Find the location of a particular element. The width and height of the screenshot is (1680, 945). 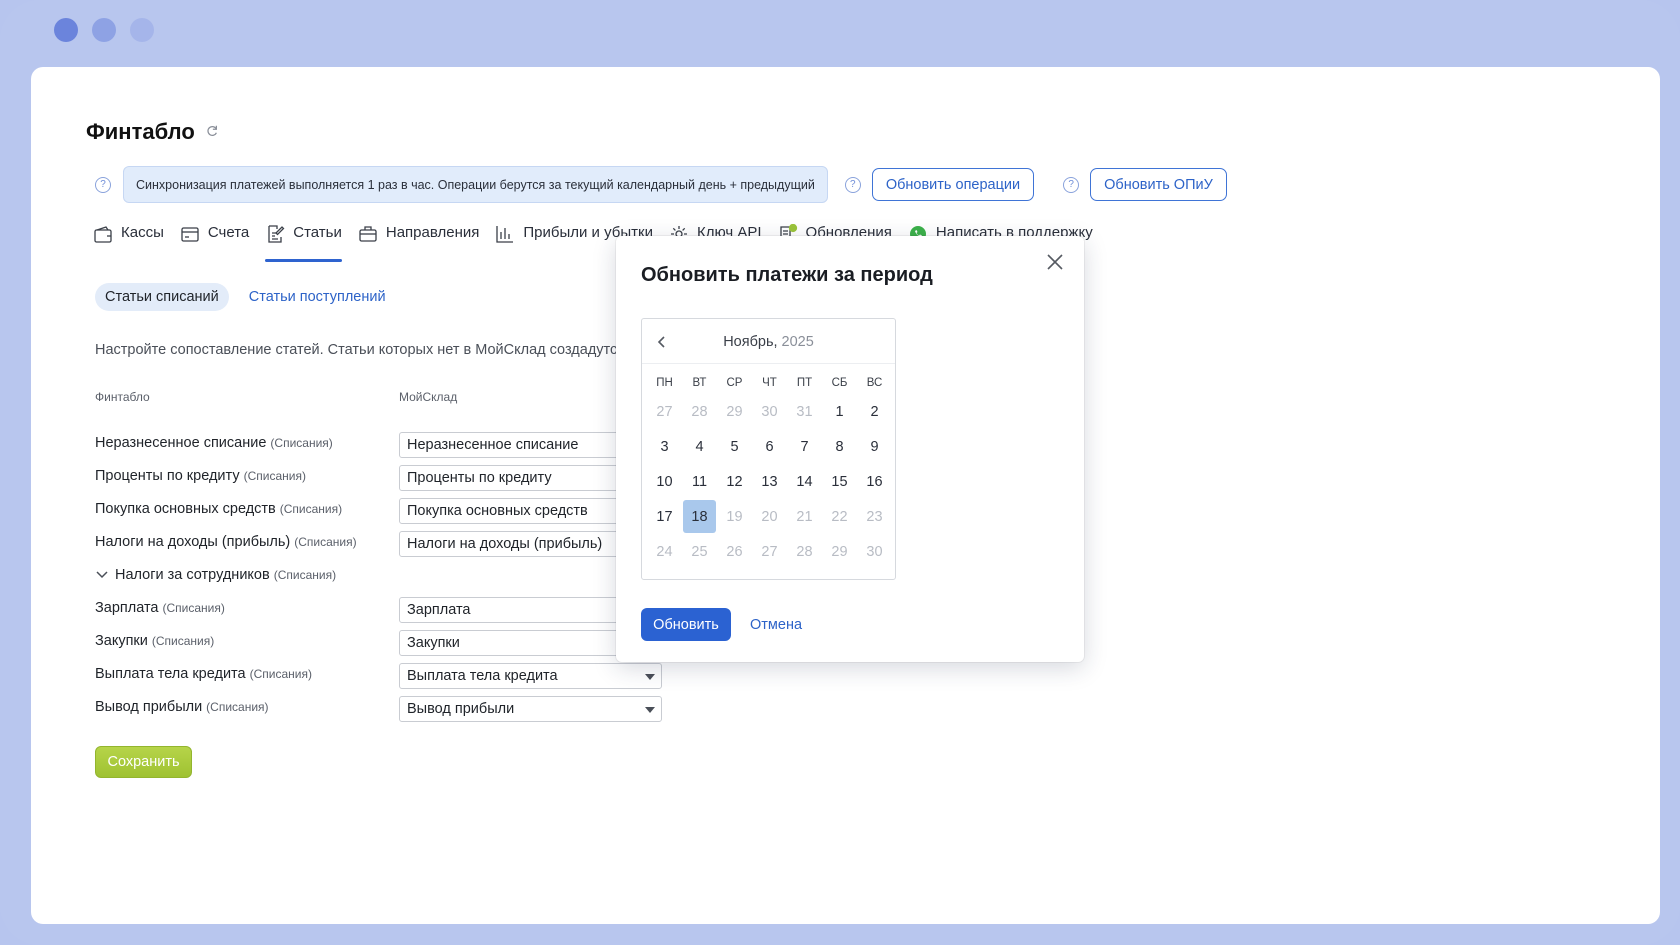

row-label: Выплата тела кредита (Списания) is located at coordinates (203, 674).